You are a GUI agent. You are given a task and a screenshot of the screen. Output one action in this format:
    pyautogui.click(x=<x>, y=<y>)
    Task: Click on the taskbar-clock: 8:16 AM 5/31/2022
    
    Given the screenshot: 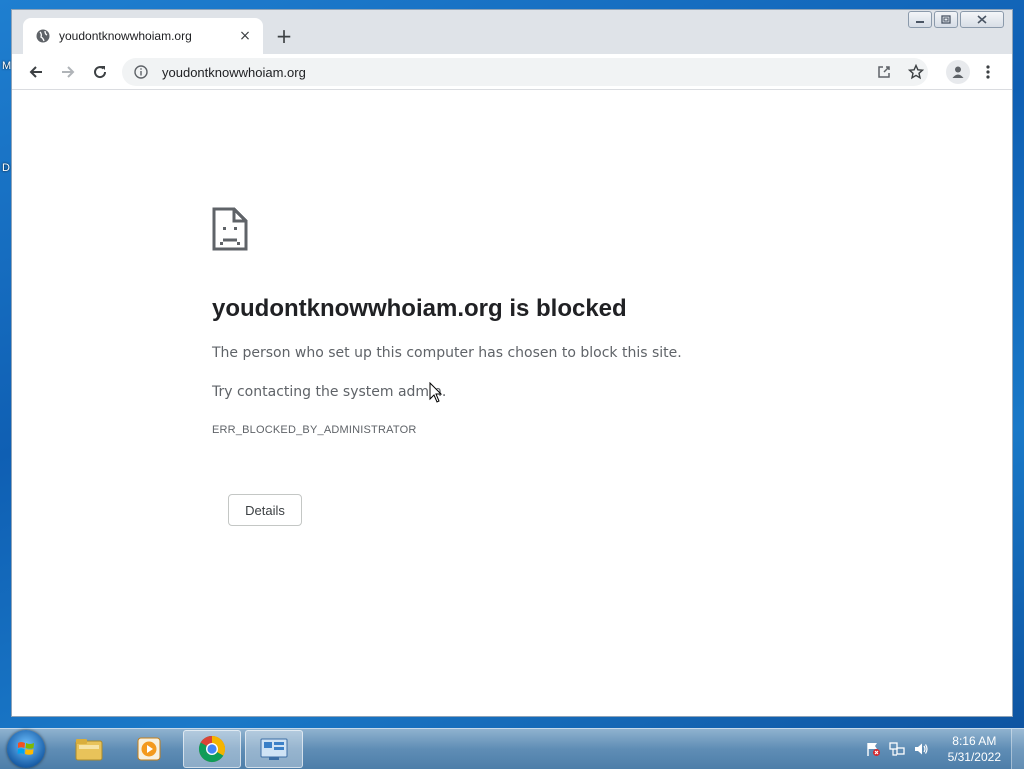 What is the action you would take?
    pyautogui.click(x=974, y=749)
    